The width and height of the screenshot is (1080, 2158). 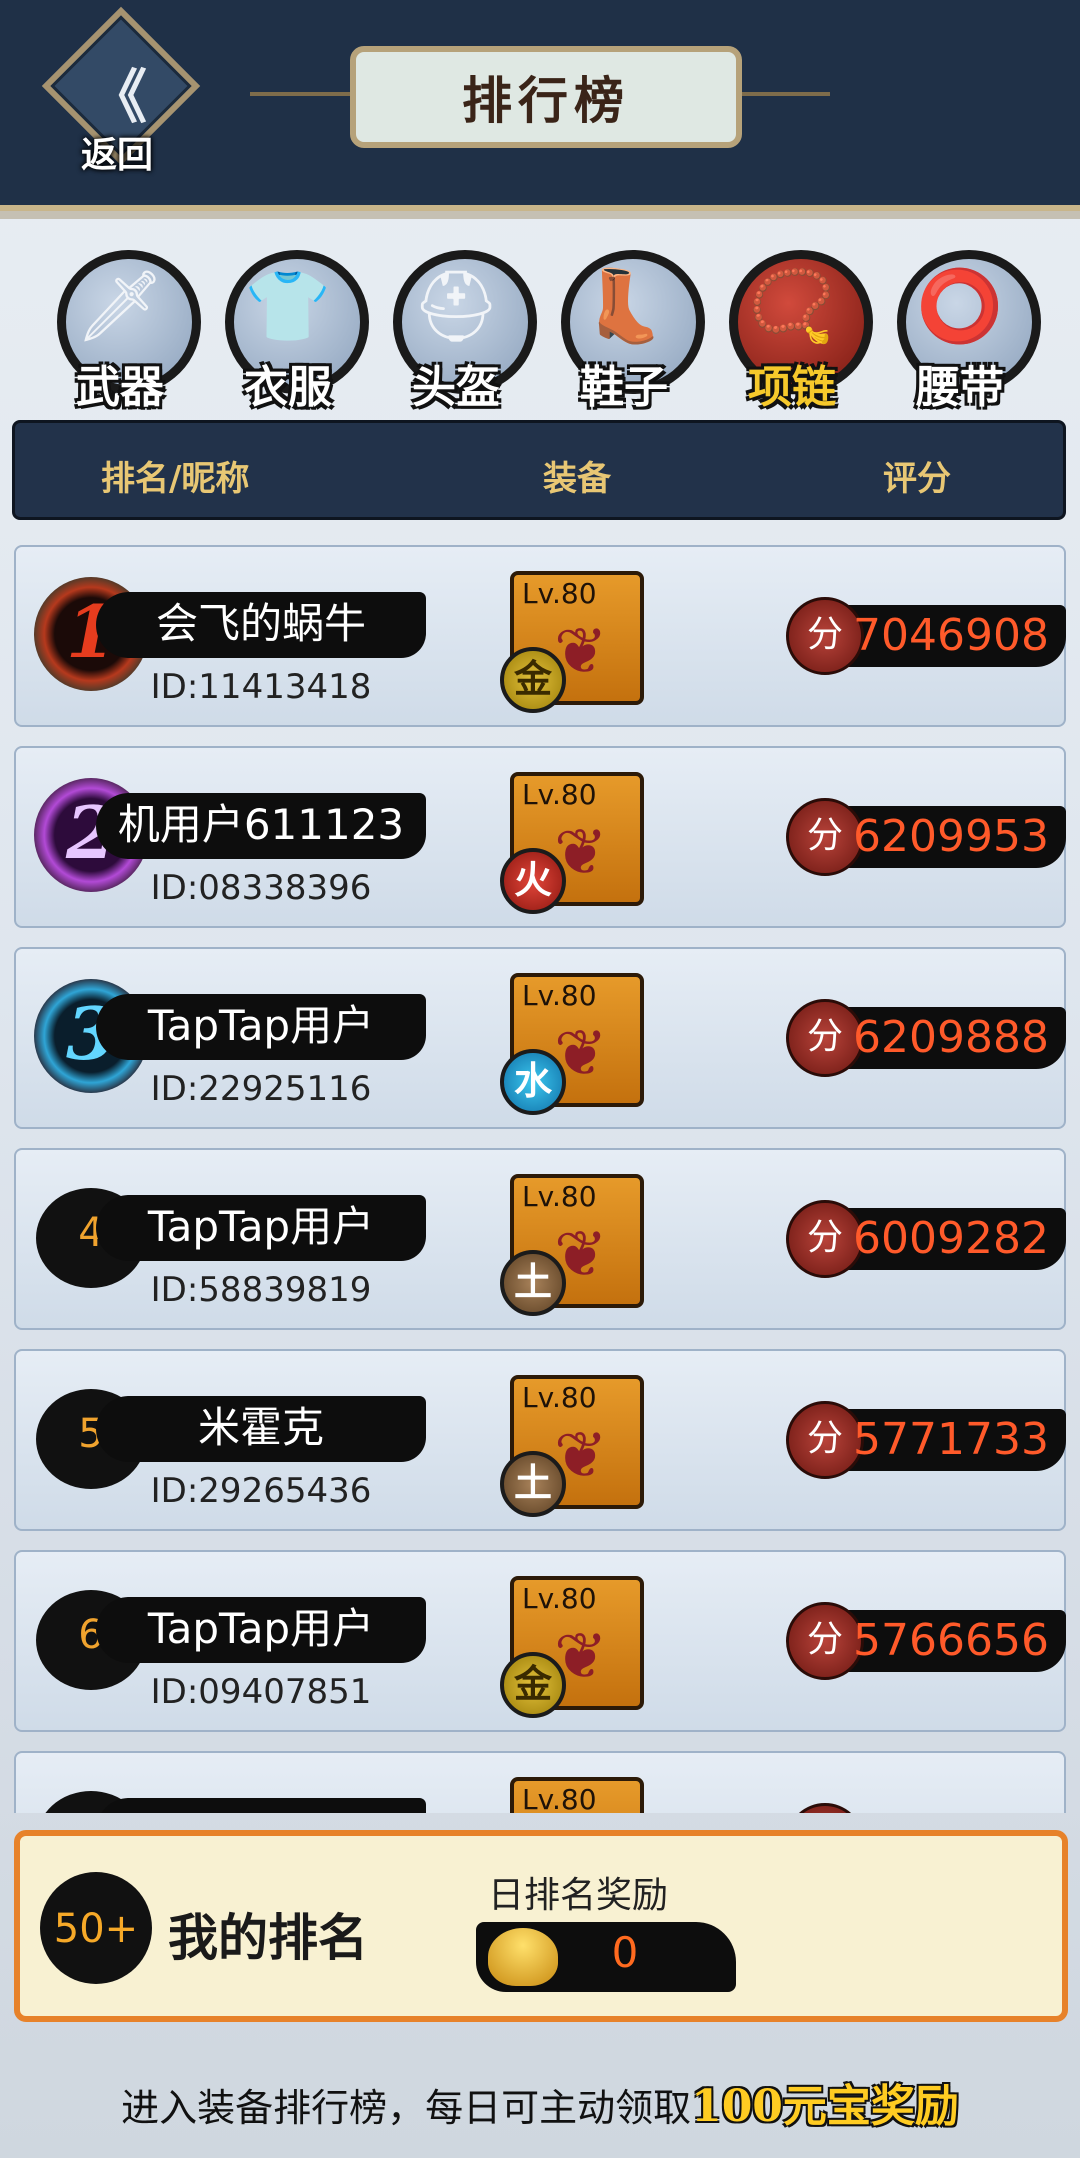 I want to click on page-title: 排行榜, so click(x=546, y=100).